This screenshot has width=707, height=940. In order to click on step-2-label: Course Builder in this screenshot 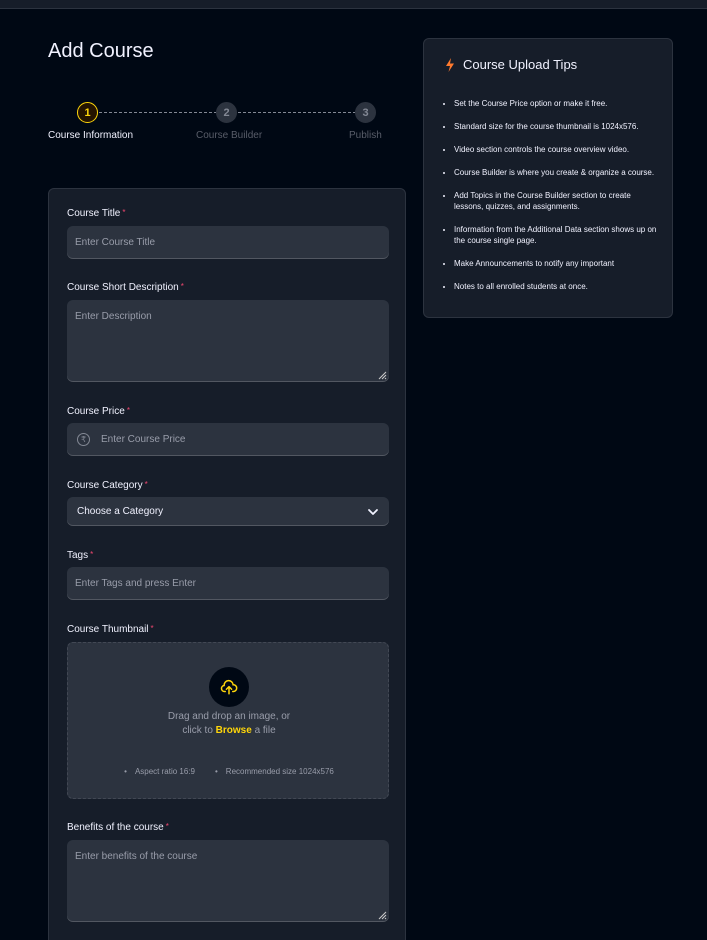, I will do `click(229, 135)`.